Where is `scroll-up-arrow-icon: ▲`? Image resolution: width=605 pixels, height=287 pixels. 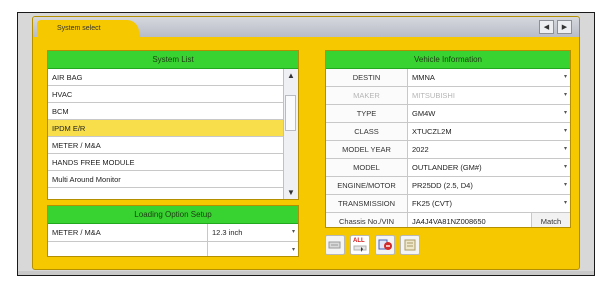 scroll-up-arrow-icon: ▲ is located at coordinates (291, 76).